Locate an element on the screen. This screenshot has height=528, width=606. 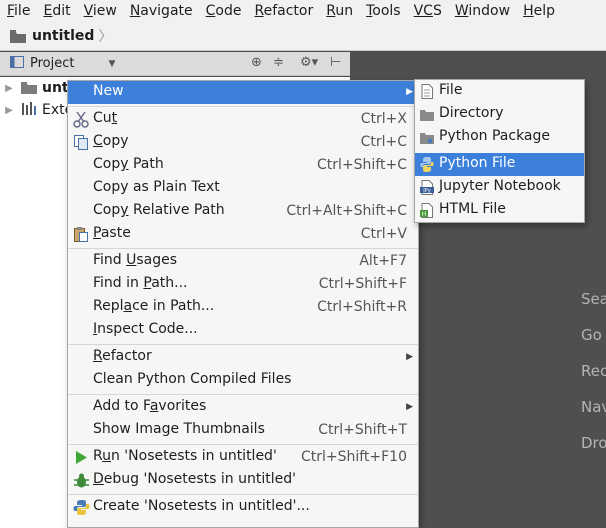
editor-hint-goto: Go is located at coordinates (591, 335).